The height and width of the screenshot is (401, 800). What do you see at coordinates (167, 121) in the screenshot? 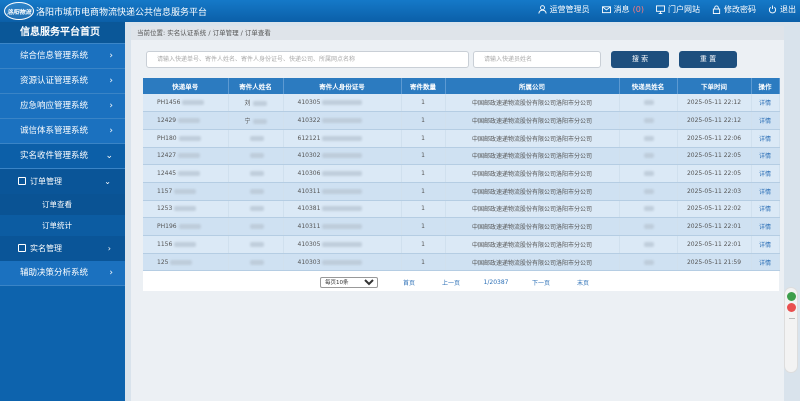
I see `cell-order-no-text: 12429` at bounding box center [167, 121].